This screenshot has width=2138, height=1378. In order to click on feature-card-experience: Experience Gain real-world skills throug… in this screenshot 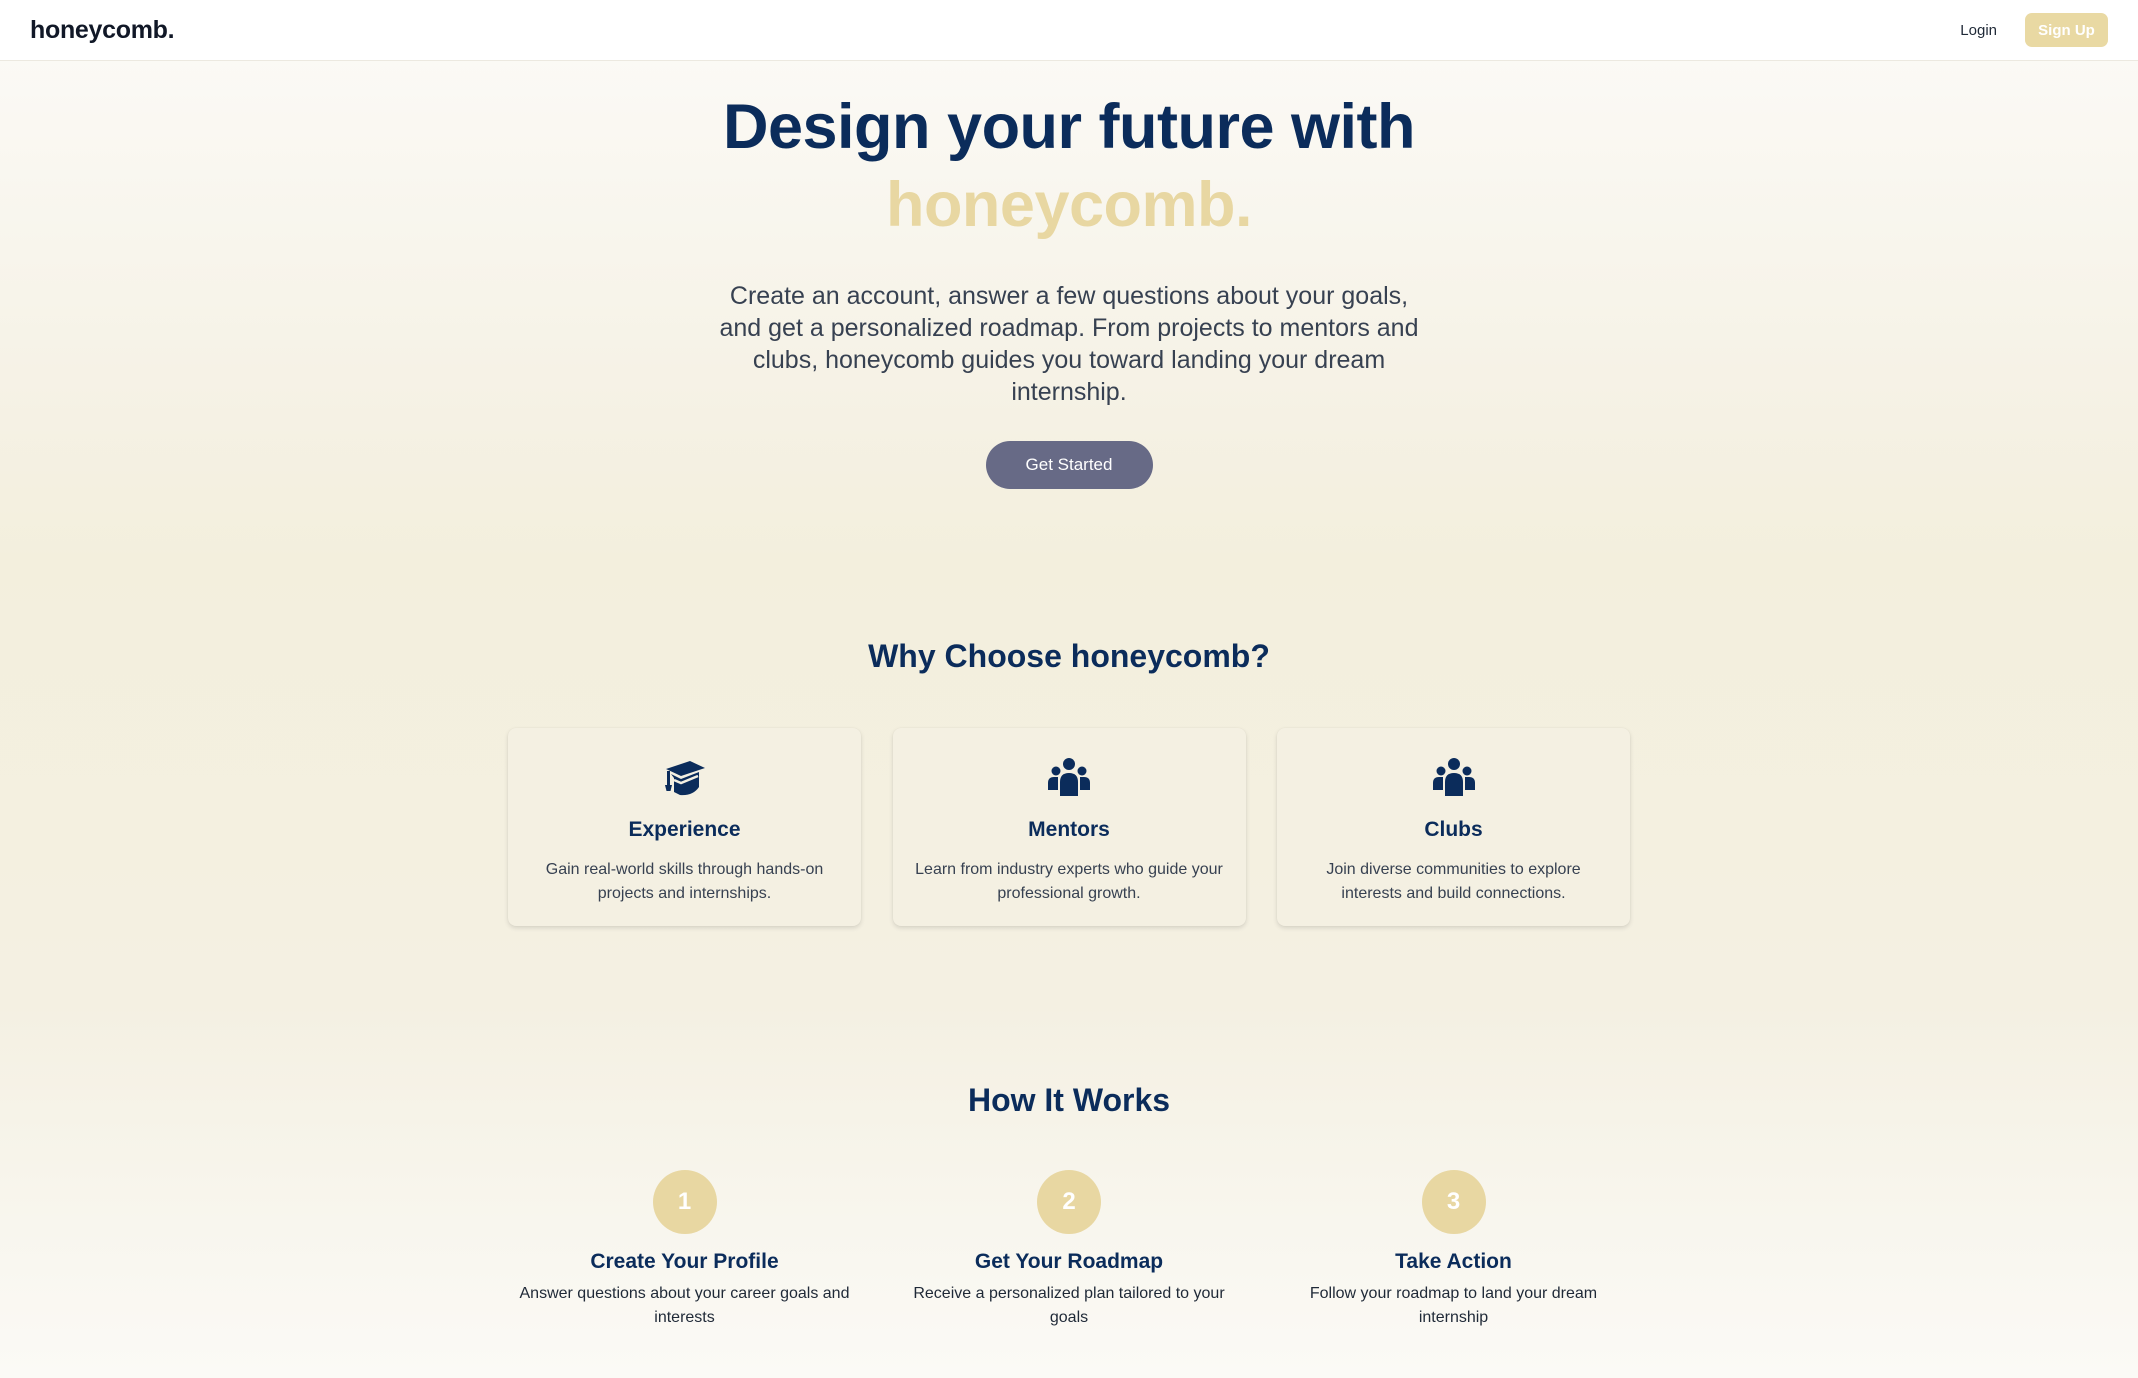, I will do `click(684, 827)`.